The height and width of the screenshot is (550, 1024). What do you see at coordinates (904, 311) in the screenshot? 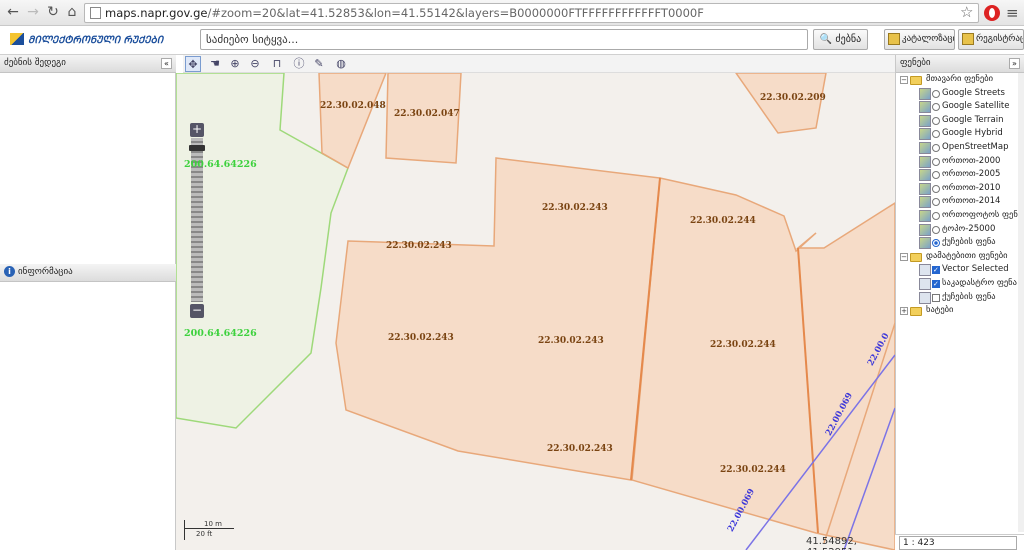
I see `expand-group-icon: +` at bounding box center [904, 311].